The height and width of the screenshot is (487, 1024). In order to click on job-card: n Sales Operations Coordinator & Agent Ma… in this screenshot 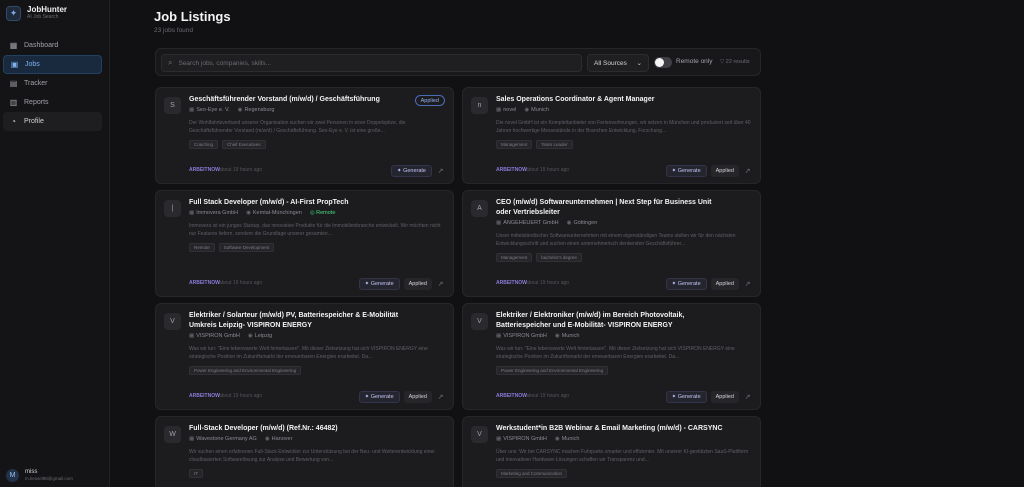, I will do `click(611, 135)`.